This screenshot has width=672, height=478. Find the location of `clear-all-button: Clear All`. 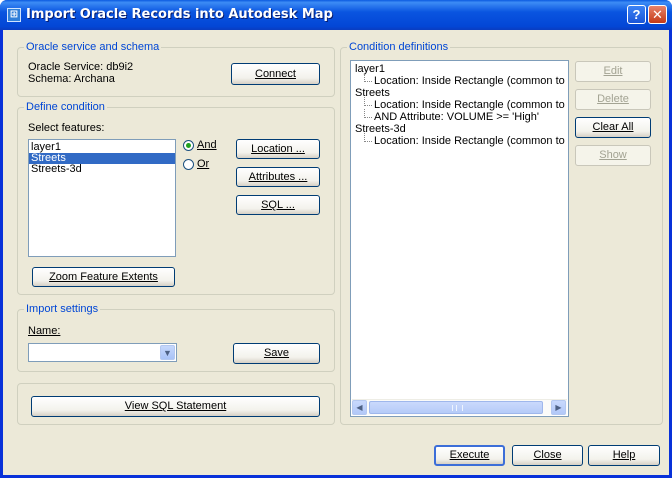

clear-all-button: Clear All is located at coordinates (613, 127).